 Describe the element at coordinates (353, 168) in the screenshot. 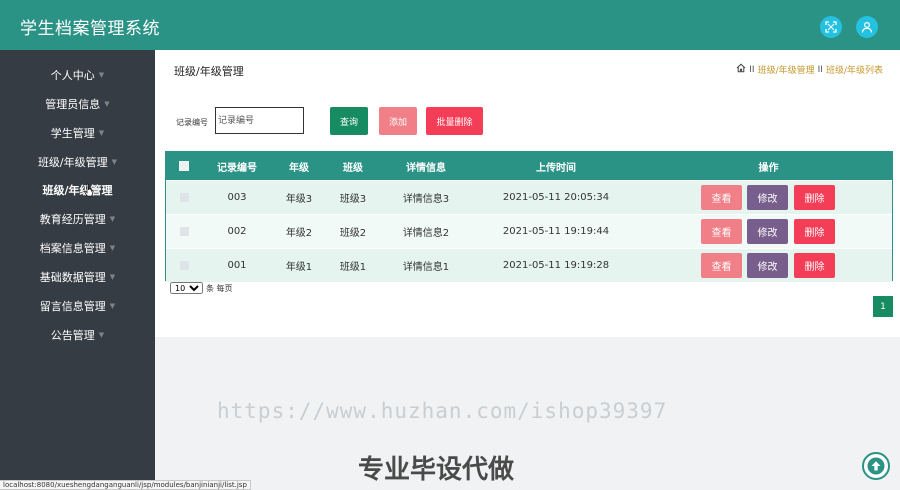

I see `header-cell: 班级` at that location.